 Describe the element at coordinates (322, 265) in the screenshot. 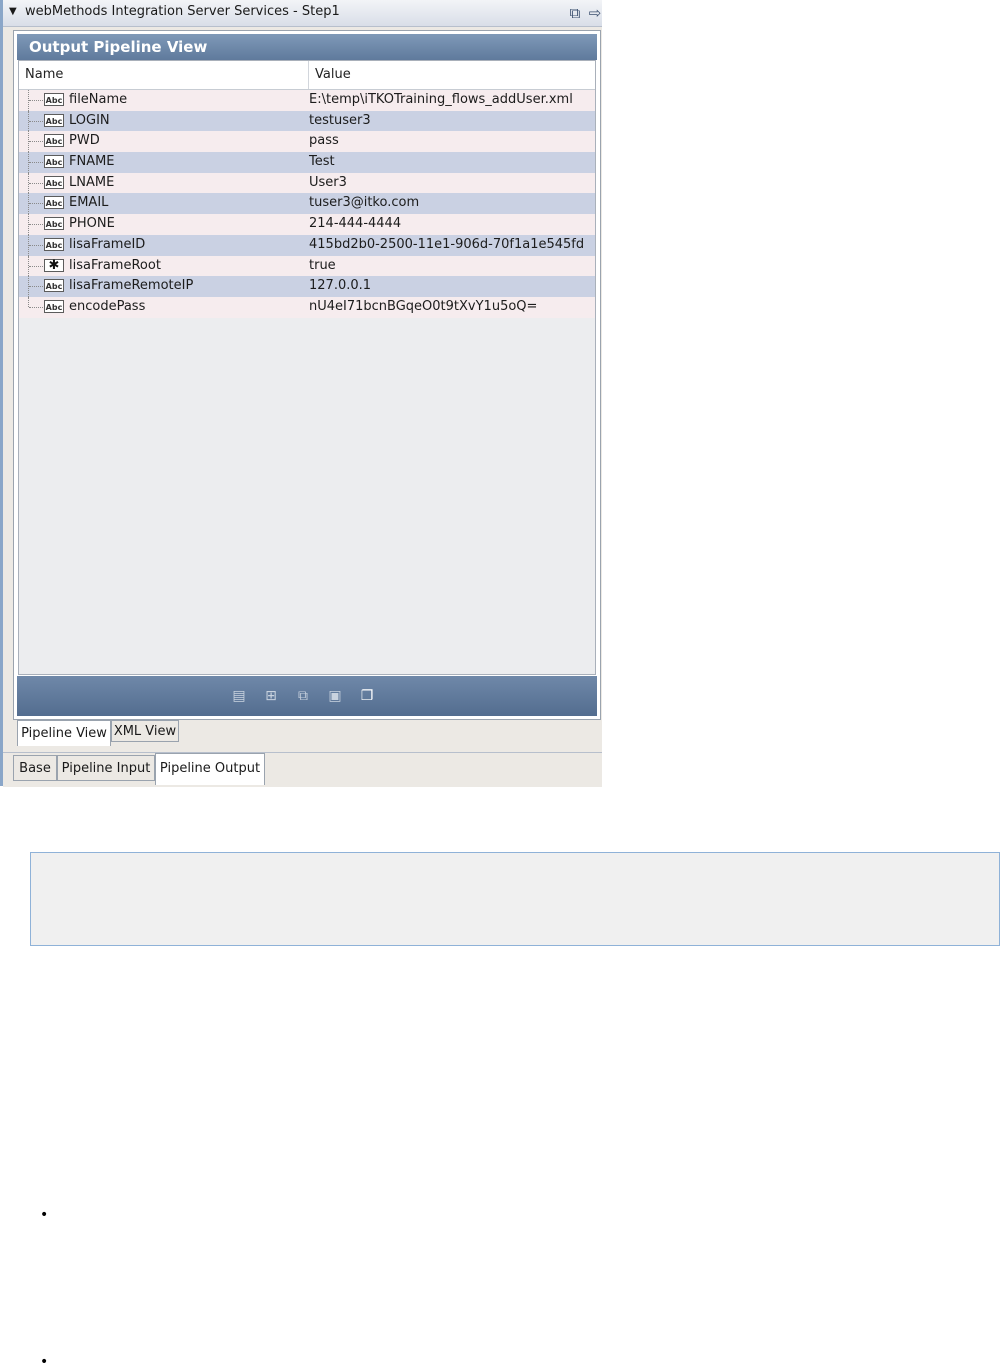

I see `field-value: true` at that location.